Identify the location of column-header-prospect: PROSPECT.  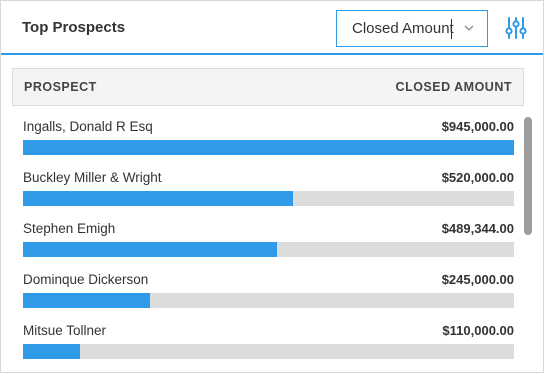
(60, 87).